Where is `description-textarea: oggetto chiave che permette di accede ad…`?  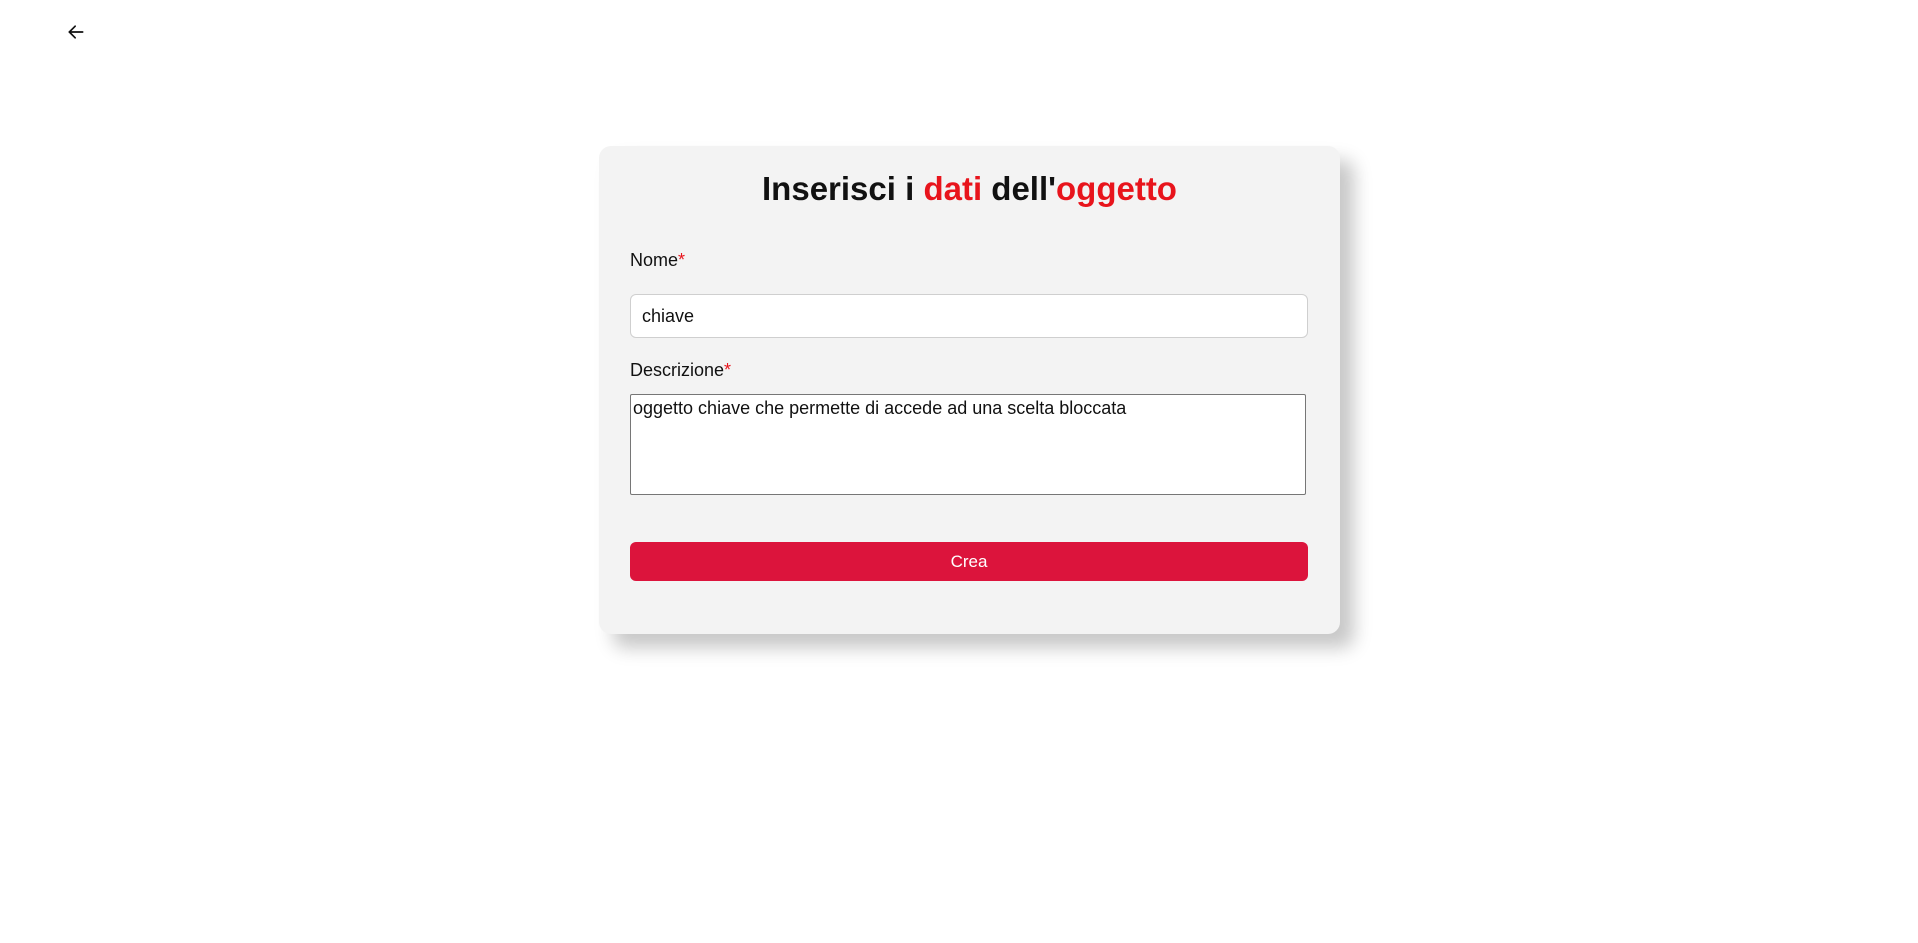
description-textarea: oggetto chiave che permette di accede ad… is located at coordinates (968, 444).